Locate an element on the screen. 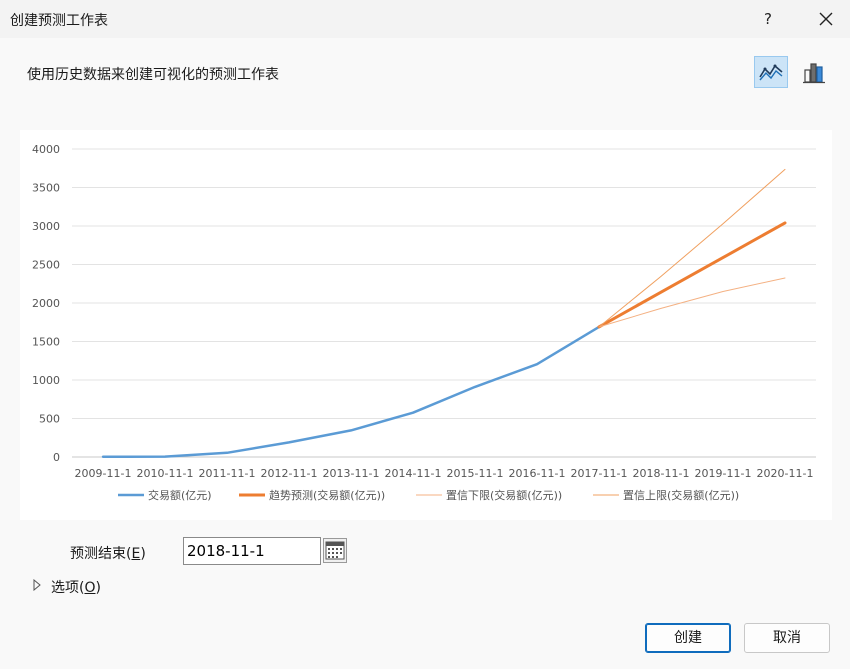 The width and height of the screenshot is (850, 669). options-label: 选项(O) is located at coordinates (76, 587).